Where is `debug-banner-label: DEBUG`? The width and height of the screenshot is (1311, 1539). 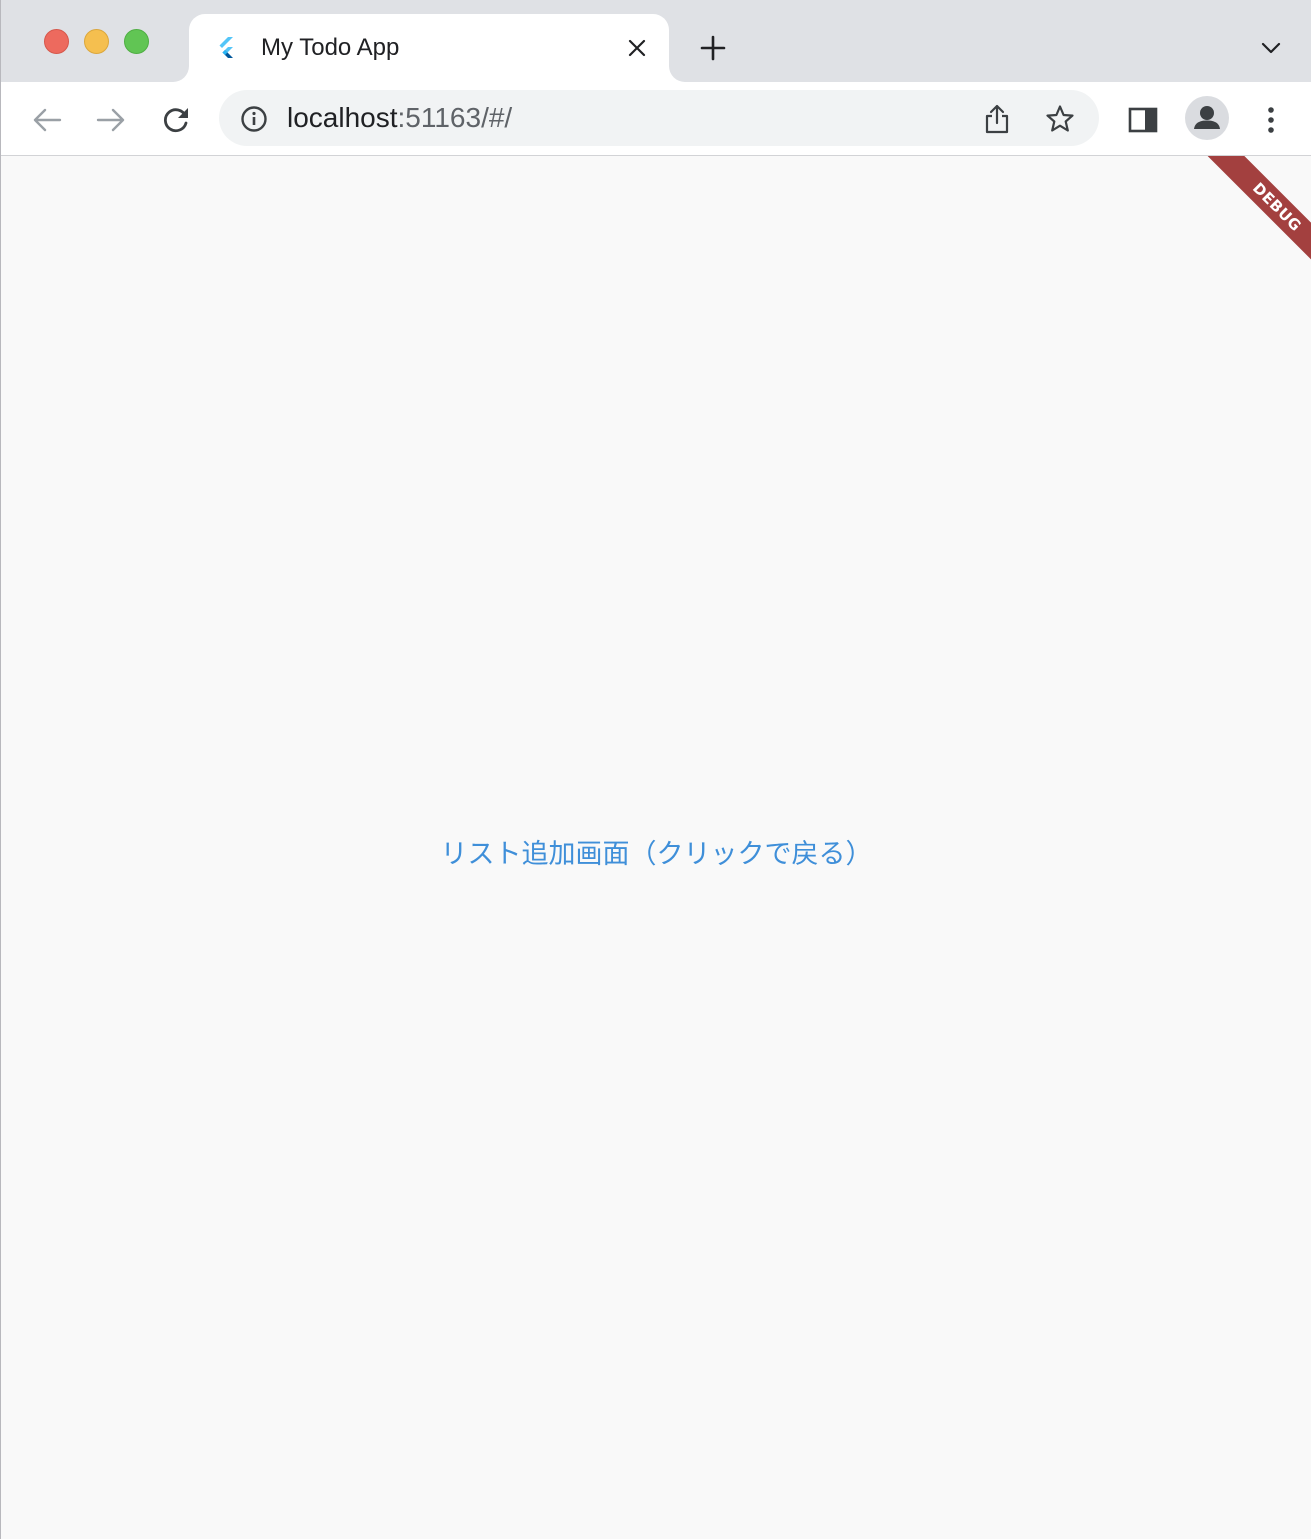 debug-banner-label: DEBUG is located at coordinates (1259, 216).